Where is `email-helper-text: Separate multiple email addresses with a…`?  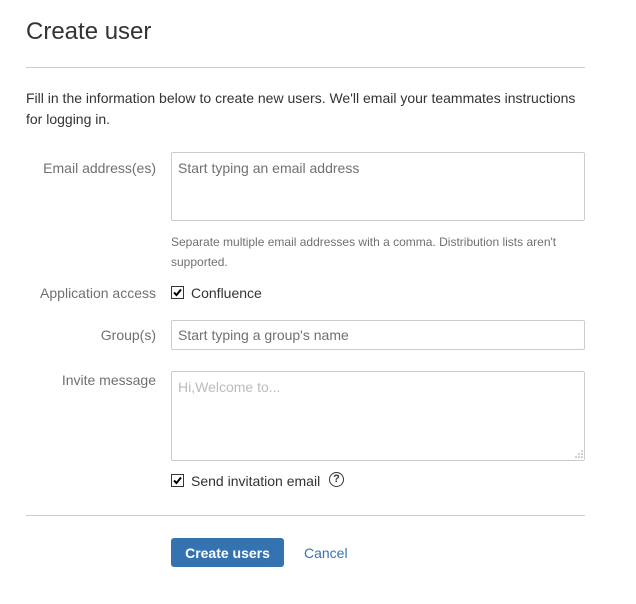
email-helper-text: Separate multiple email addresses with a… is located at coordinates (364, 252).